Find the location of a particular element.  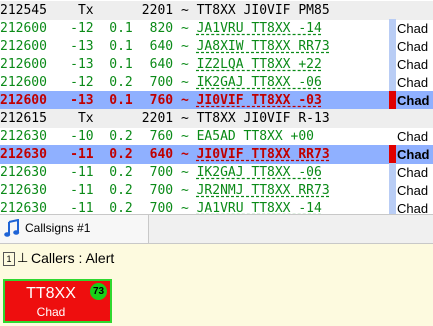

time: 212615 is located at coordinates (23, 118).